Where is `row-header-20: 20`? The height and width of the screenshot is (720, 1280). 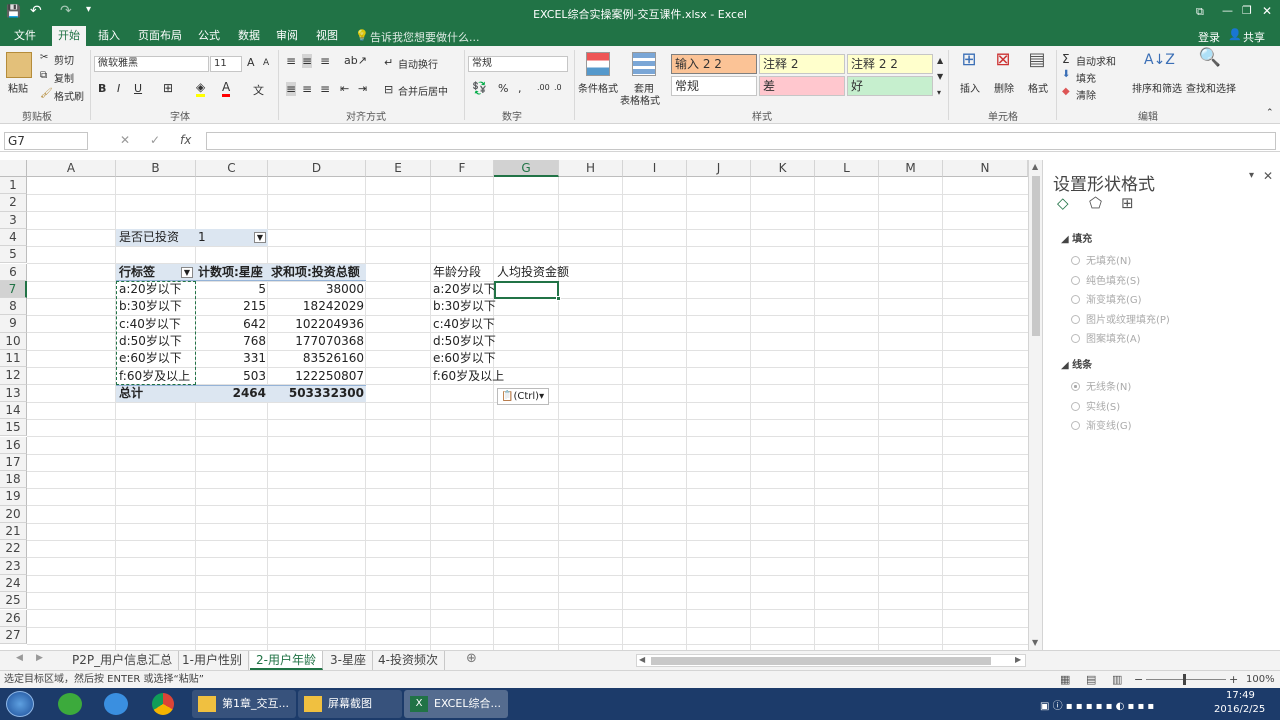
row-header-20: 20 is located at coordinates (13, 514).